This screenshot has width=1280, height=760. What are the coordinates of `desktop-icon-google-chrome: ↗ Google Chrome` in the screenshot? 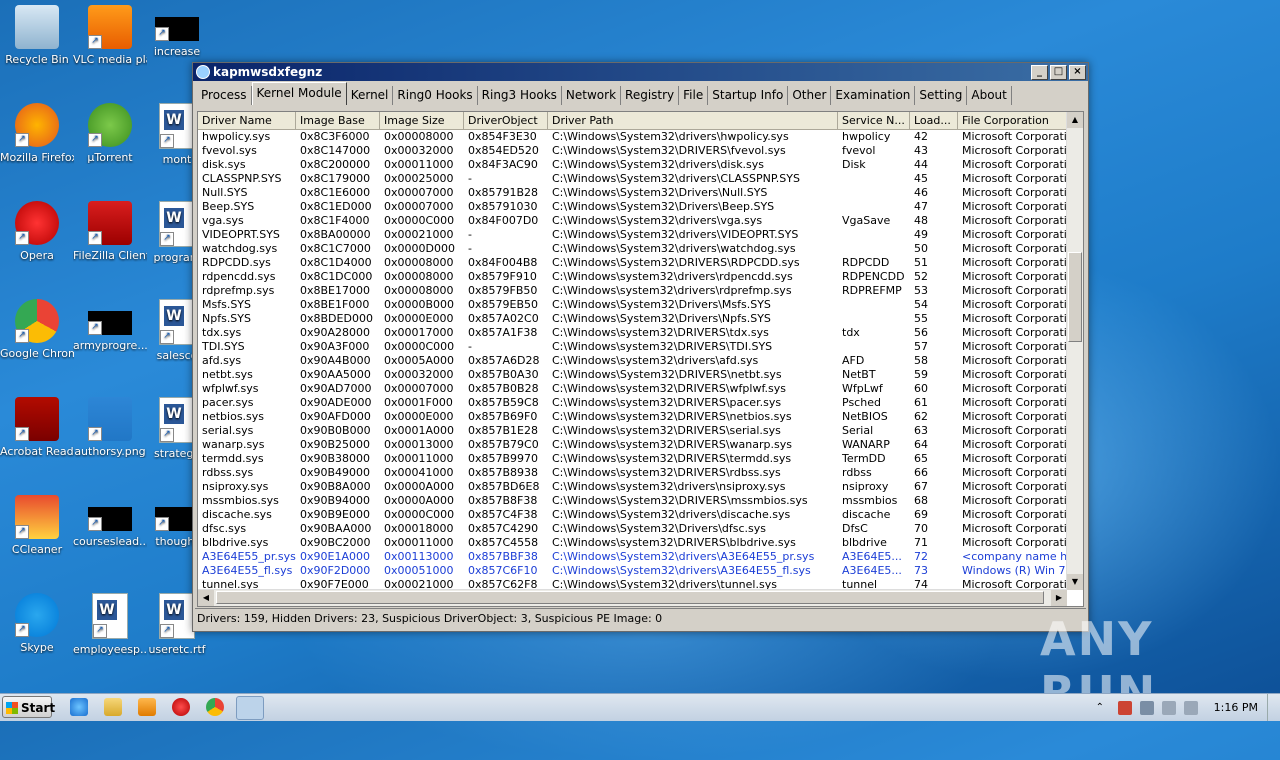 It's located at (37, 329).